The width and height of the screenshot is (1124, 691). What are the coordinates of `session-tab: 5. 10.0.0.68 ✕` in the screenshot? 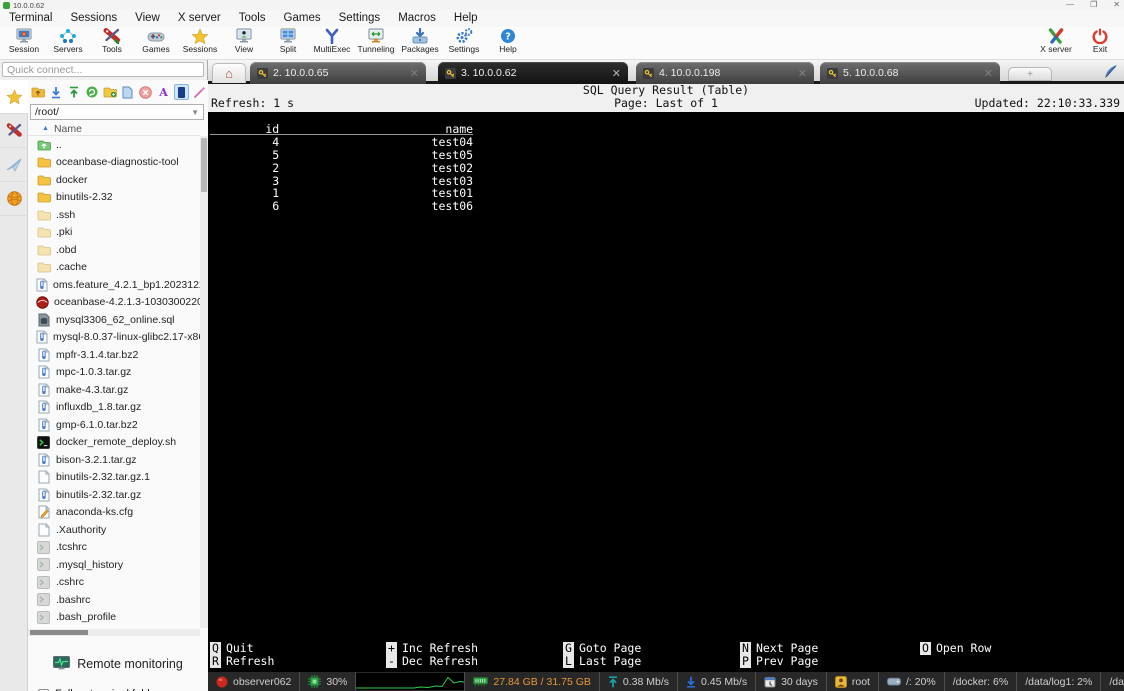 It's located at (910, 73).